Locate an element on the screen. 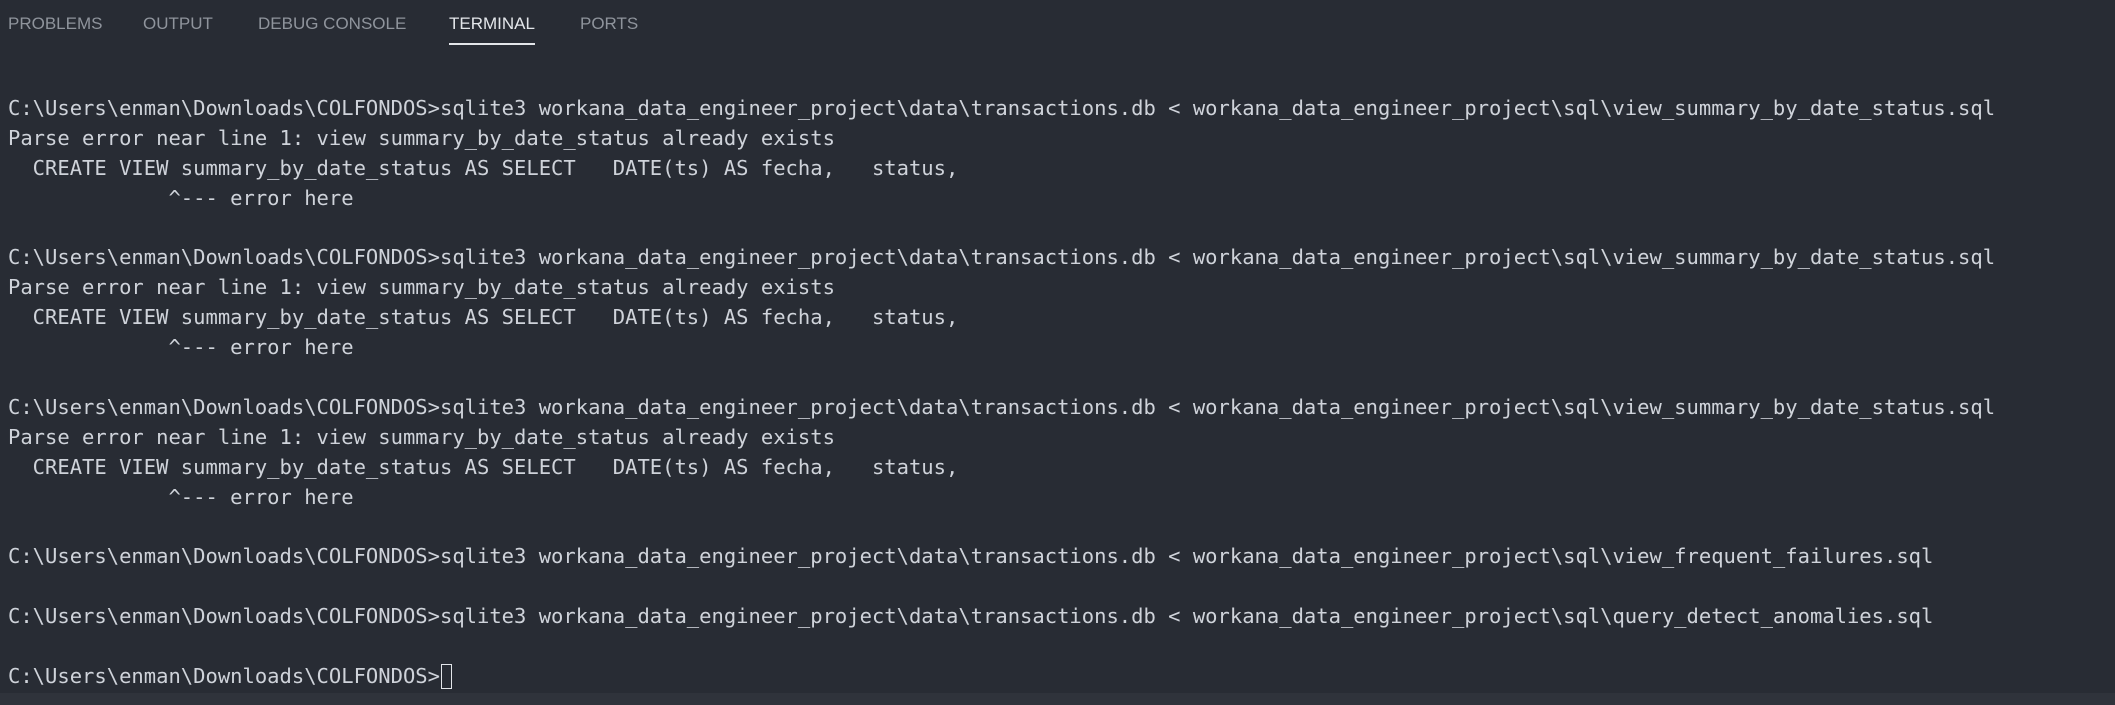 Image resolution: width=2115 pixels, height=705 pixels. tab-ports: PORTS is located at coordinates (609, 22).